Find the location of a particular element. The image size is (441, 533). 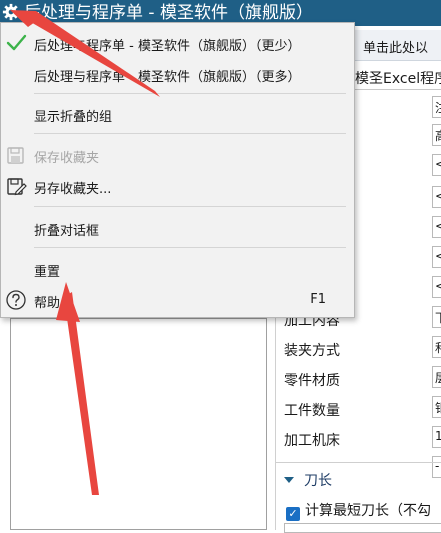

menu-item-label: 后处理与程序单 - 模圣软件（旗舰版）（更多） is located at coordinates (167, 77).